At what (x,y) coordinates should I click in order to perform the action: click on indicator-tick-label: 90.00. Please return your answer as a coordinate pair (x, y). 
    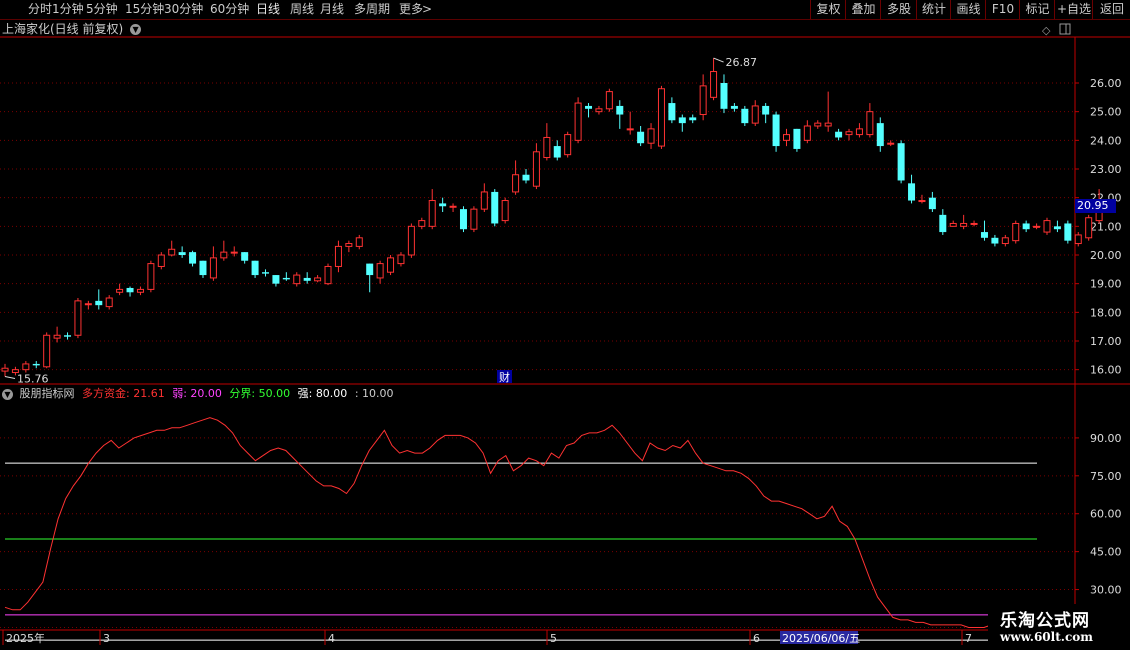
    Looking at the image, I should click on (1106, 438).